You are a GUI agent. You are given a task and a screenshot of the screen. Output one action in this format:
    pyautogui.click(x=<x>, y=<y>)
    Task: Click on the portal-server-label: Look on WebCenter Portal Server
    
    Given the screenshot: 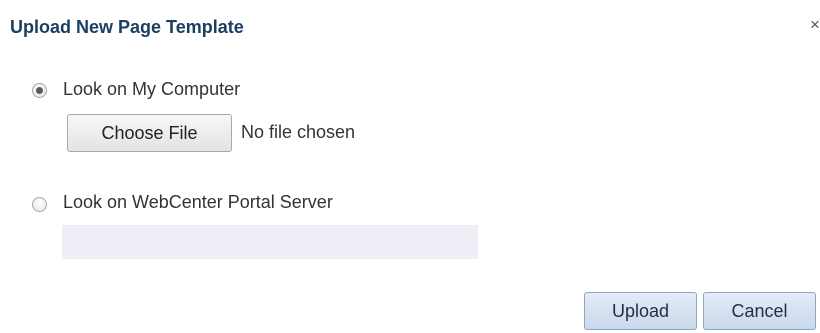 What is the action you would take?
    pyautogui.click(x=198, y=202)
    